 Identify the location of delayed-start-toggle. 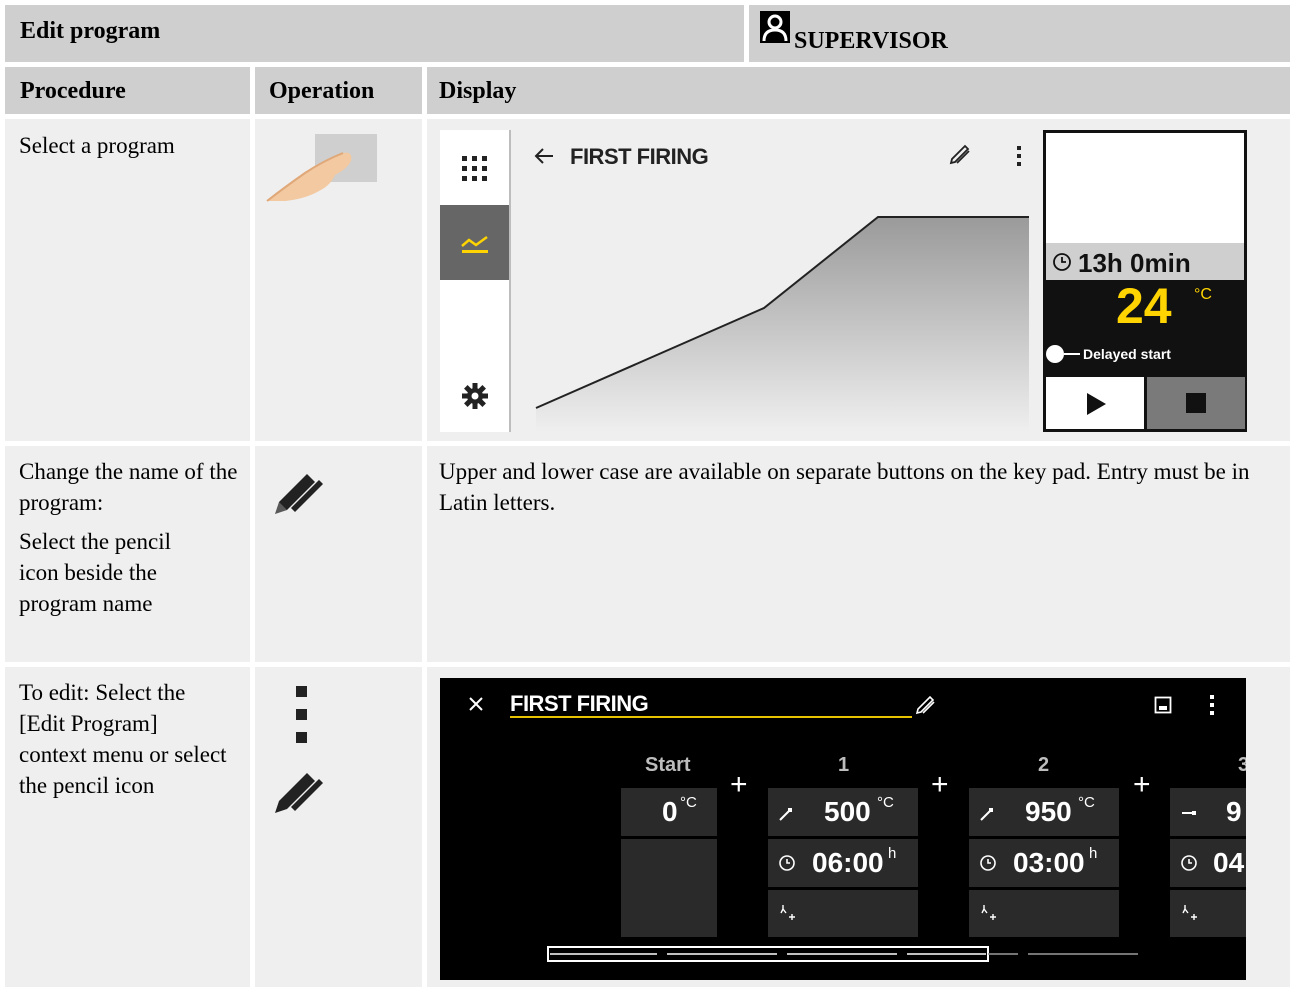
(1055, 354).